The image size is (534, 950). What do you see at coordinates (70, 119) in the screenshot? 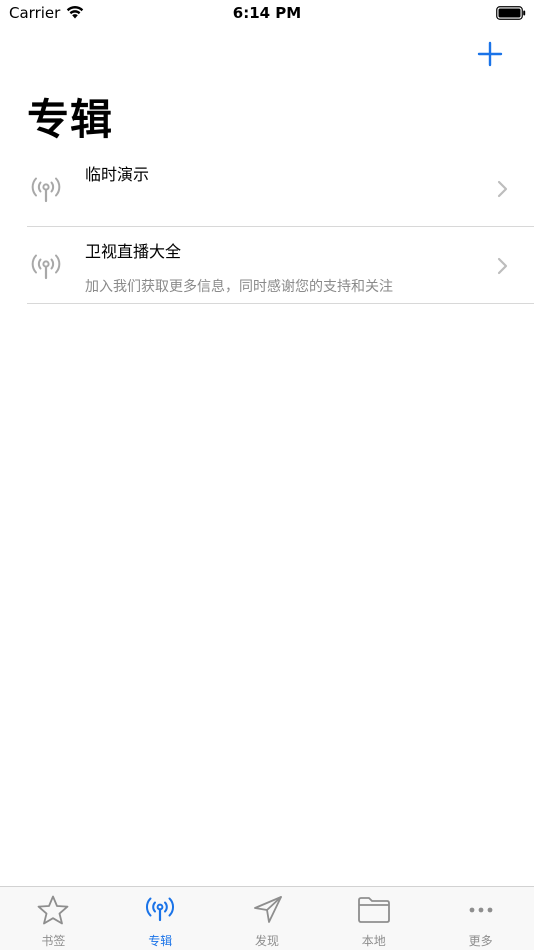
I see `page-title: 专辑` at bounding box center [70, 119].